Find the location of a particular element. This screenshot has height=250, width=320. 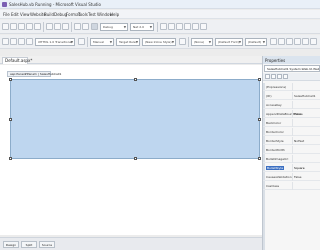

menu-edit: Edit is located at coordinates (15, 14).